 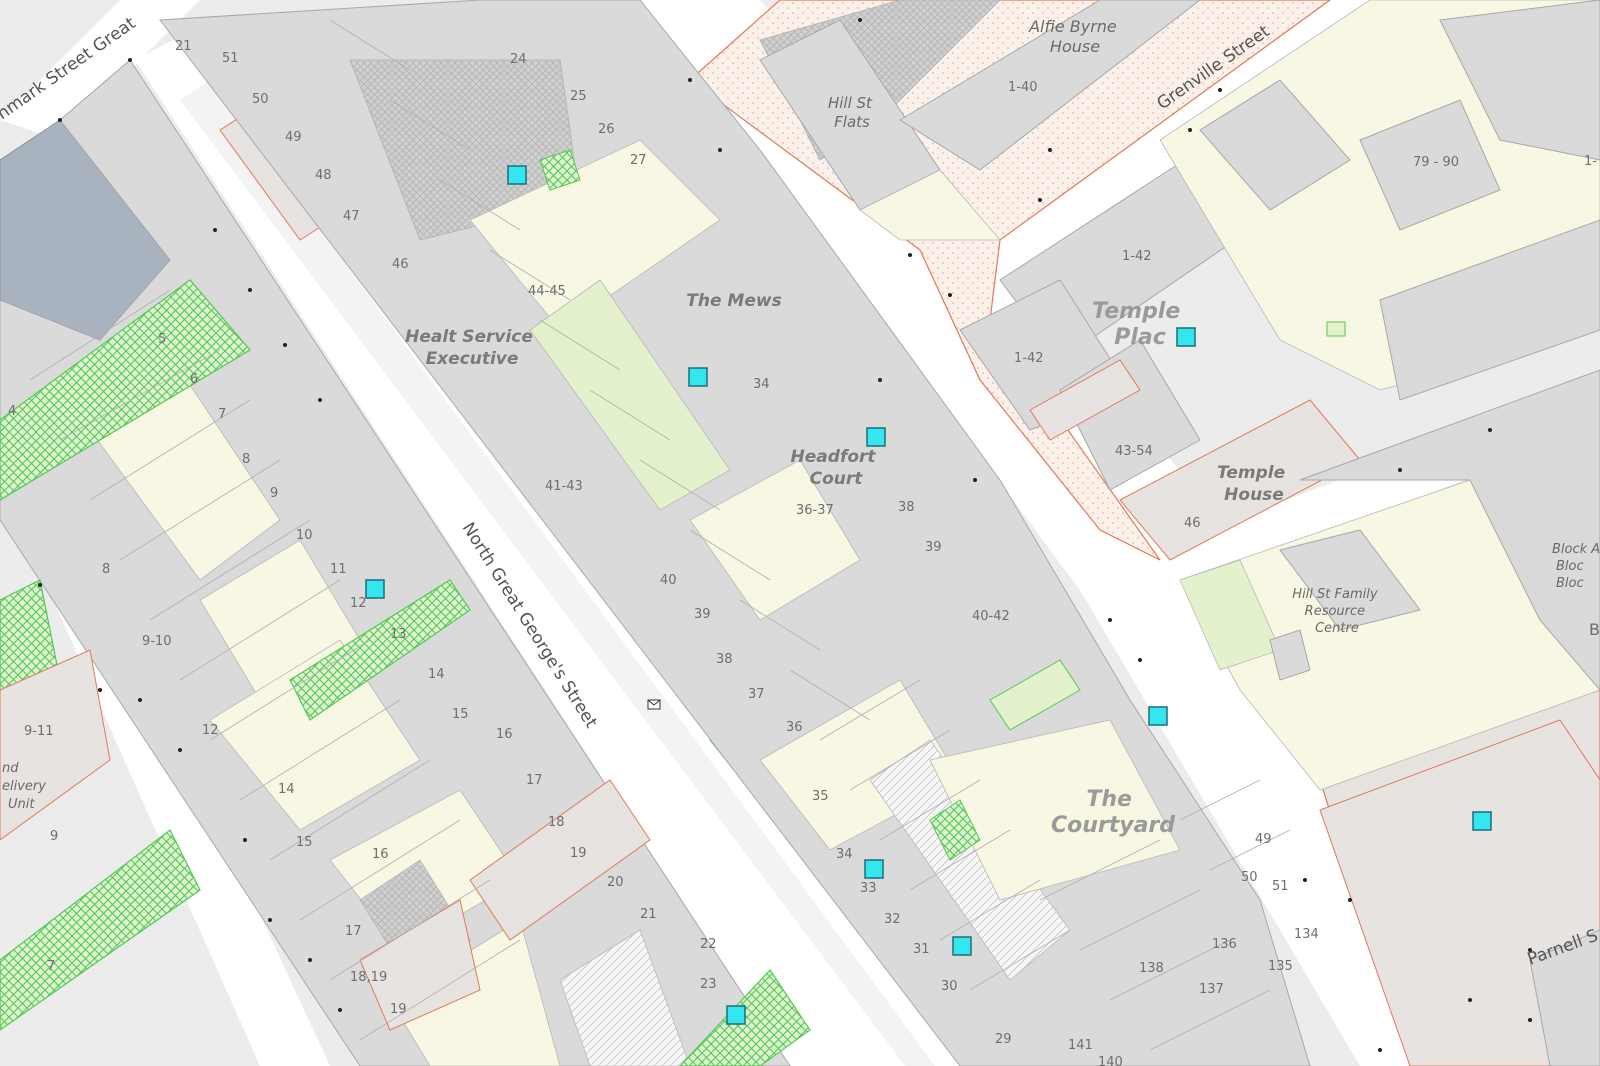 What do you see at coordinates (991, 616) in the screenshot?
I see `house-number: 40-42` at bounding box center [991, 616].